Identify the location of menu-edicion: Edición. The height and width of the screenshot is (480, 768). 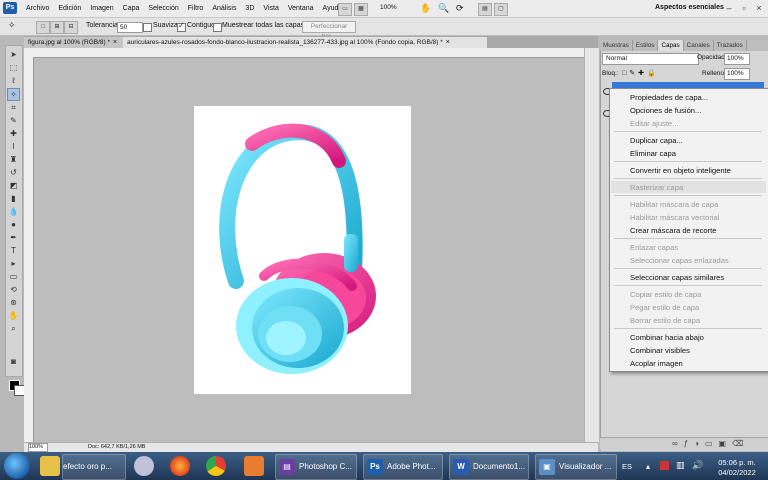
(69, 8).